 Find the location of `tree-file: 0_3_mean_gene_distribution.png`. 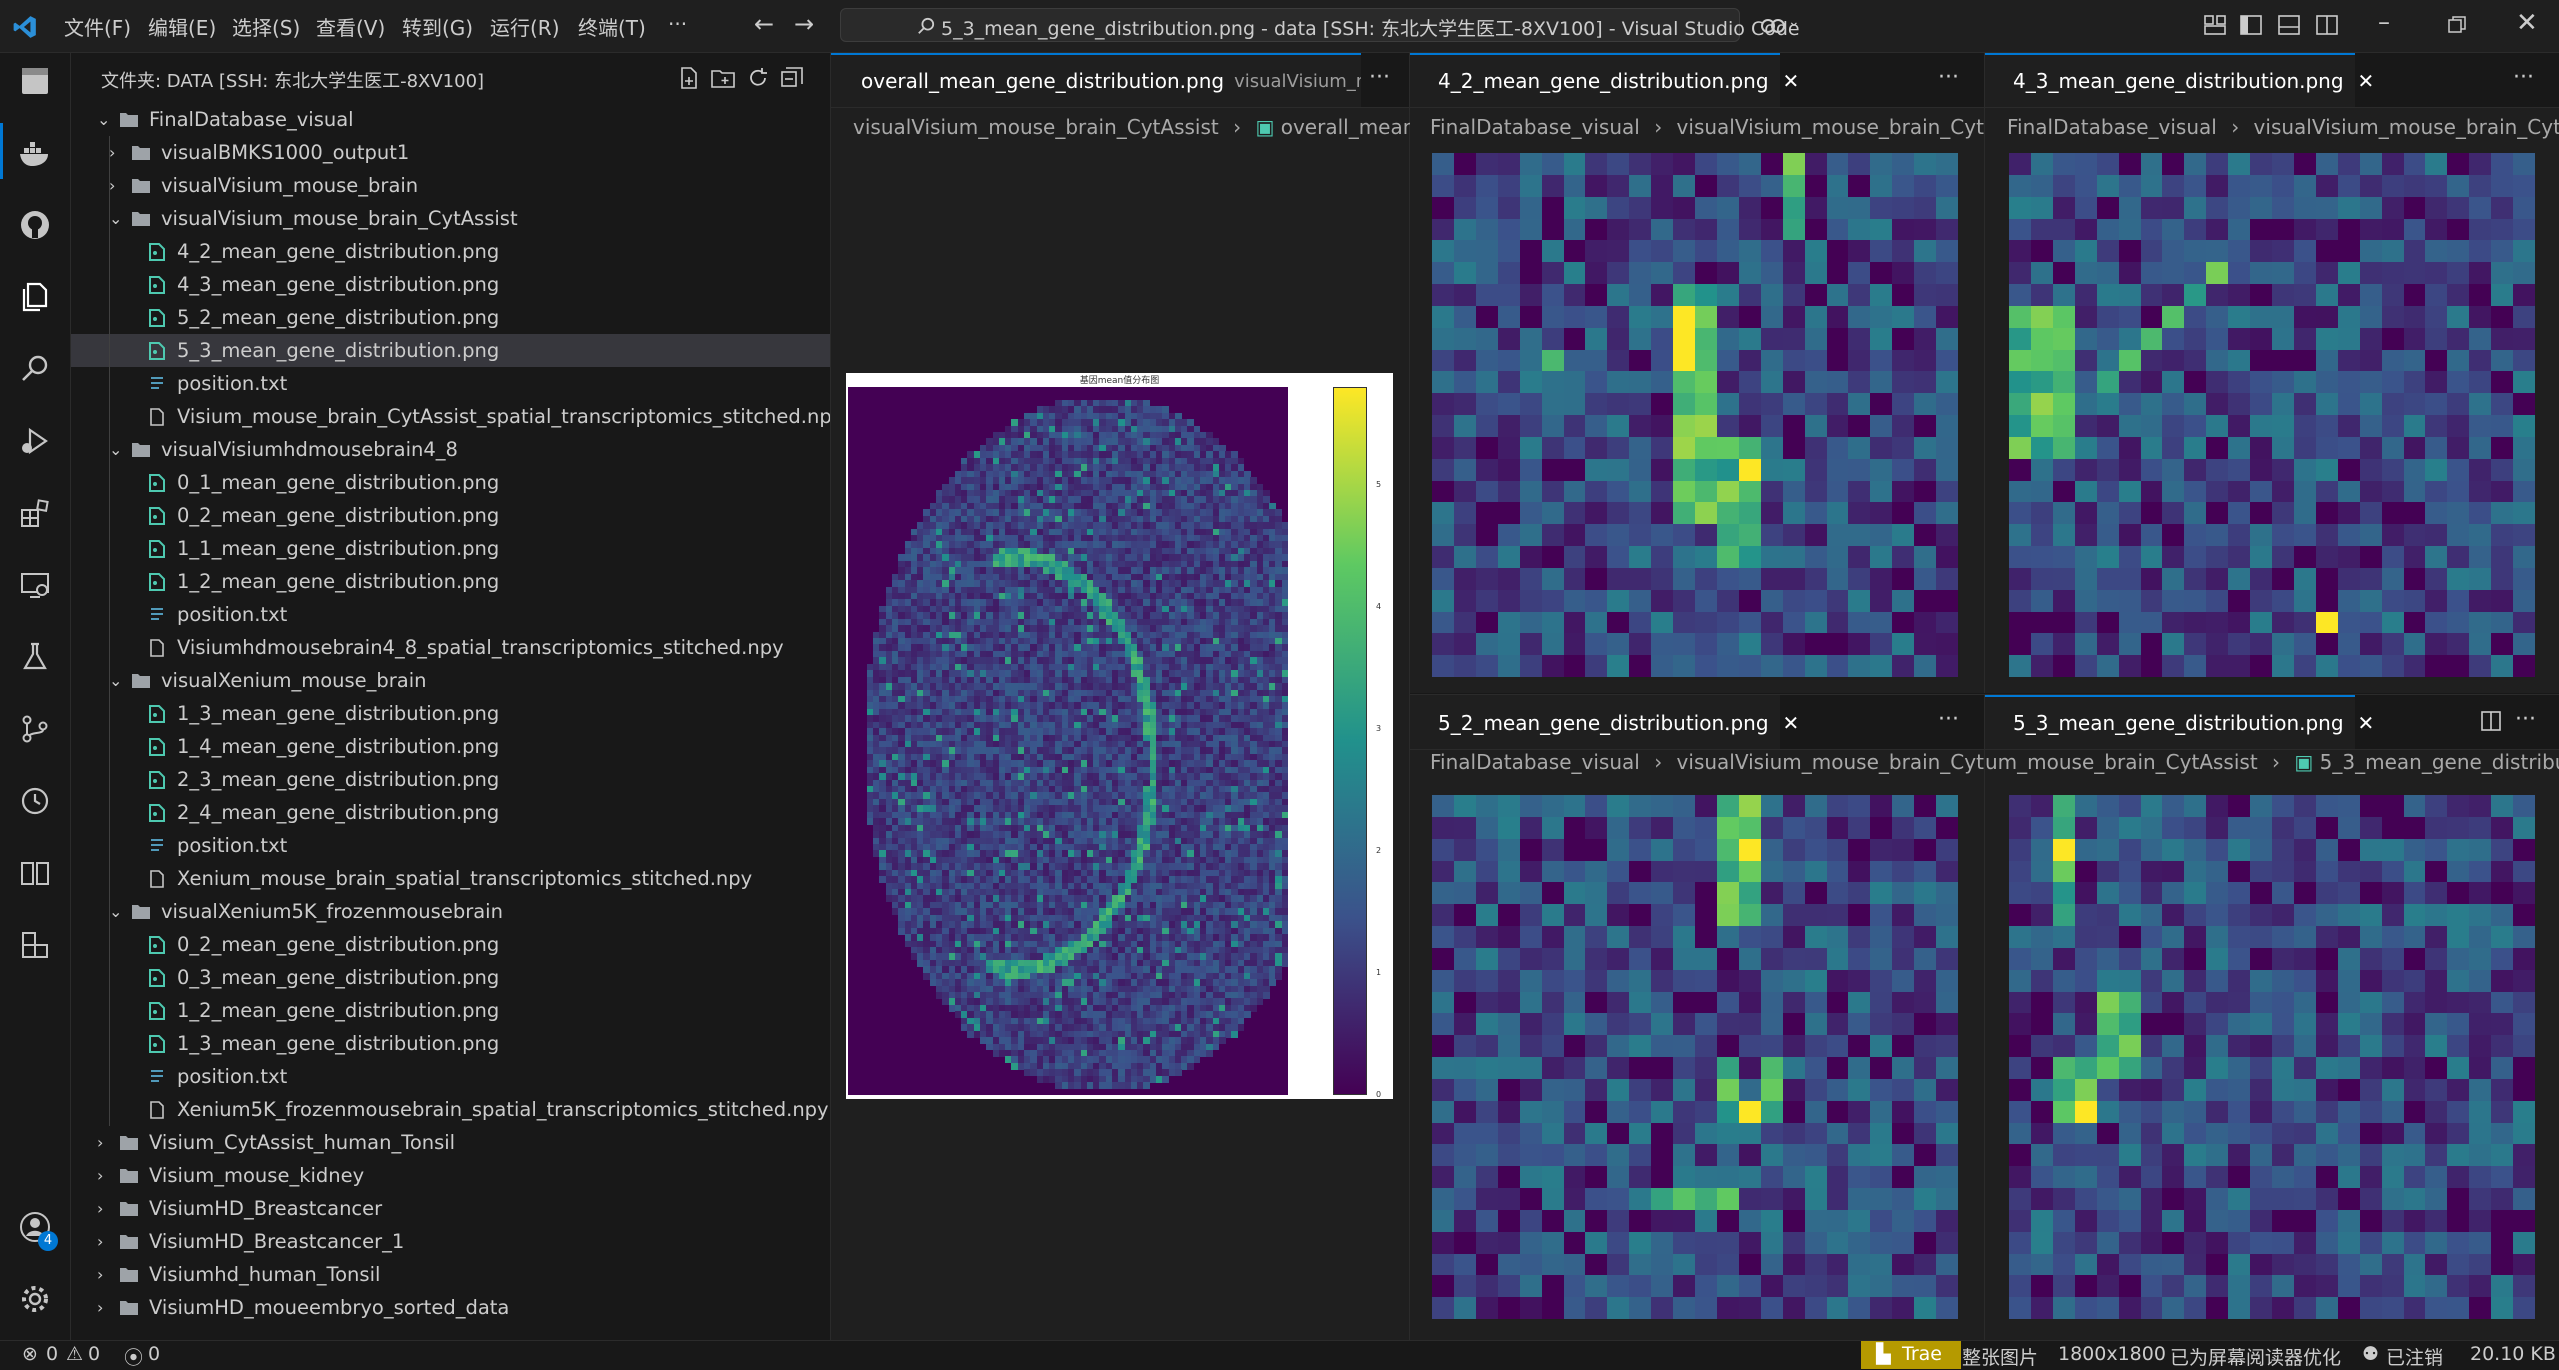

tree-file: 0_3_mean_gene_distribution.png is located at coordinates (450, 977).